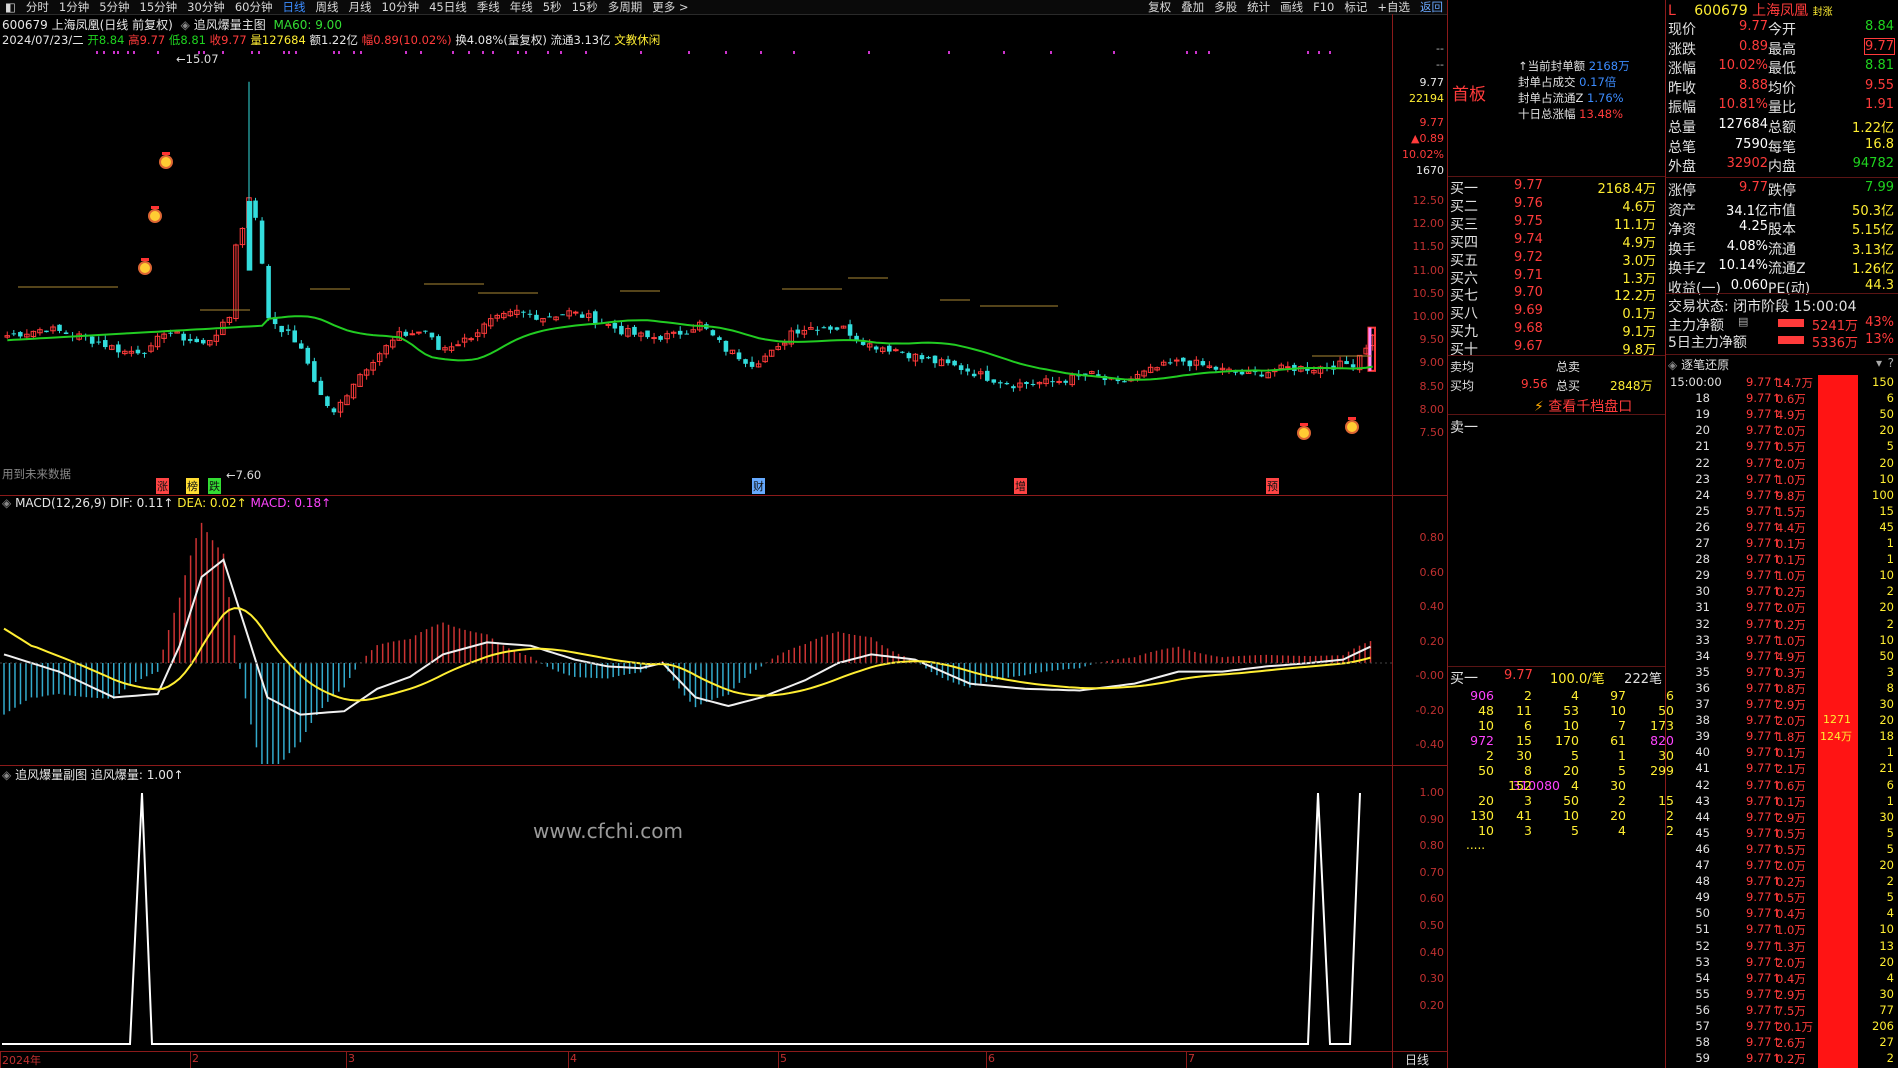 The width and height of the screenshot is (1898, 1068). What do you see at coordinates (1557, 187) in the screenshot?
I see `bid-row: 买一 9.77 2168.4万` at bounding box center [1557, 187].